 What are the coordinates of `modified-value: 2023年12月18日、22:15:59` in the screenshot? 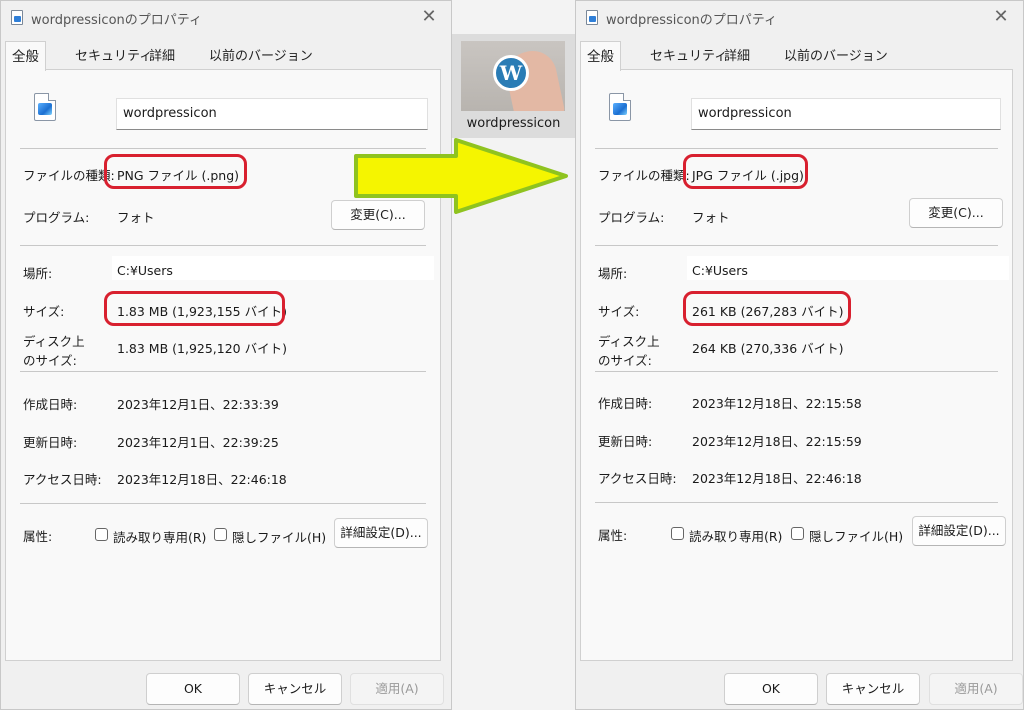 It's located at (777, 441).